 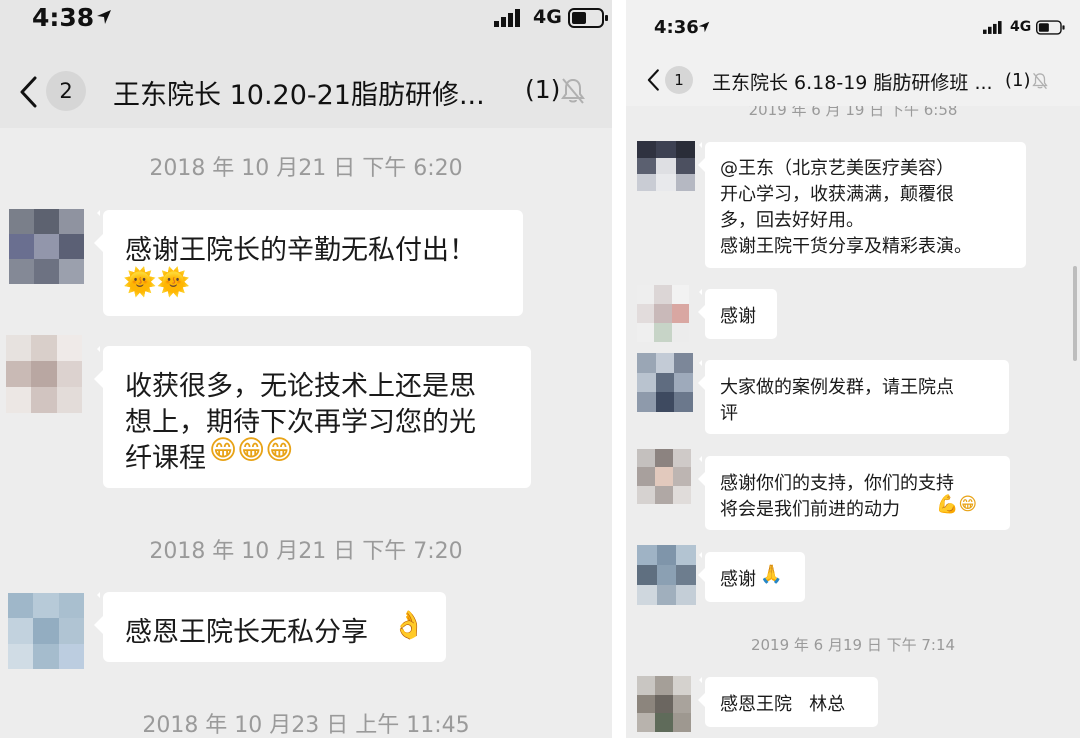 I want to click on message-line: 想上，期待下次再学习您的光, so click(x=300, y=422).